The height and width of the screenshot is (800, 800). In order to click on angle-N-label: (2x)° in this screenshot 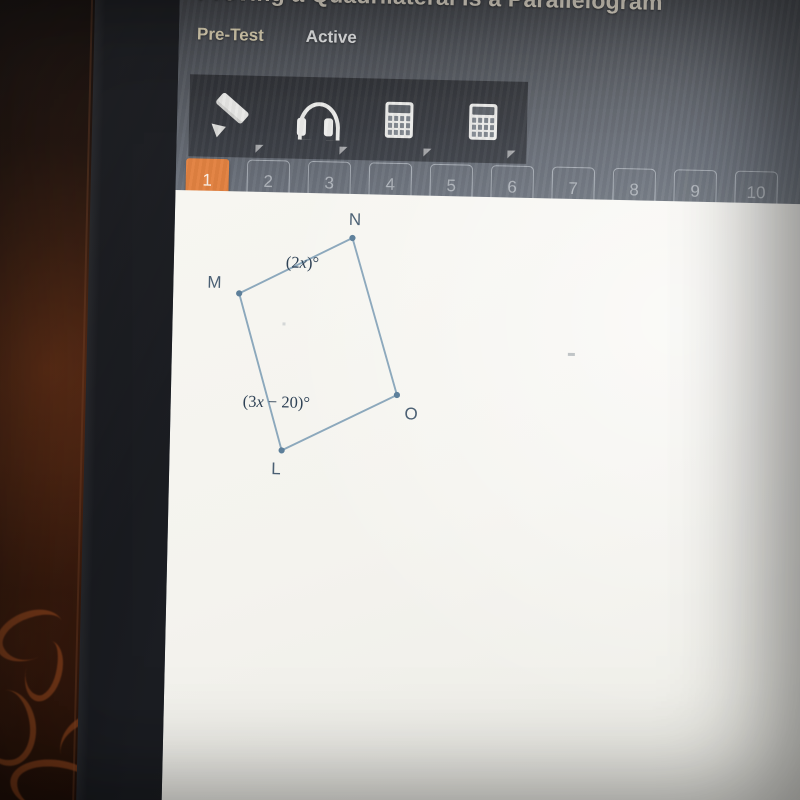, I will do `click(302, 262)`.